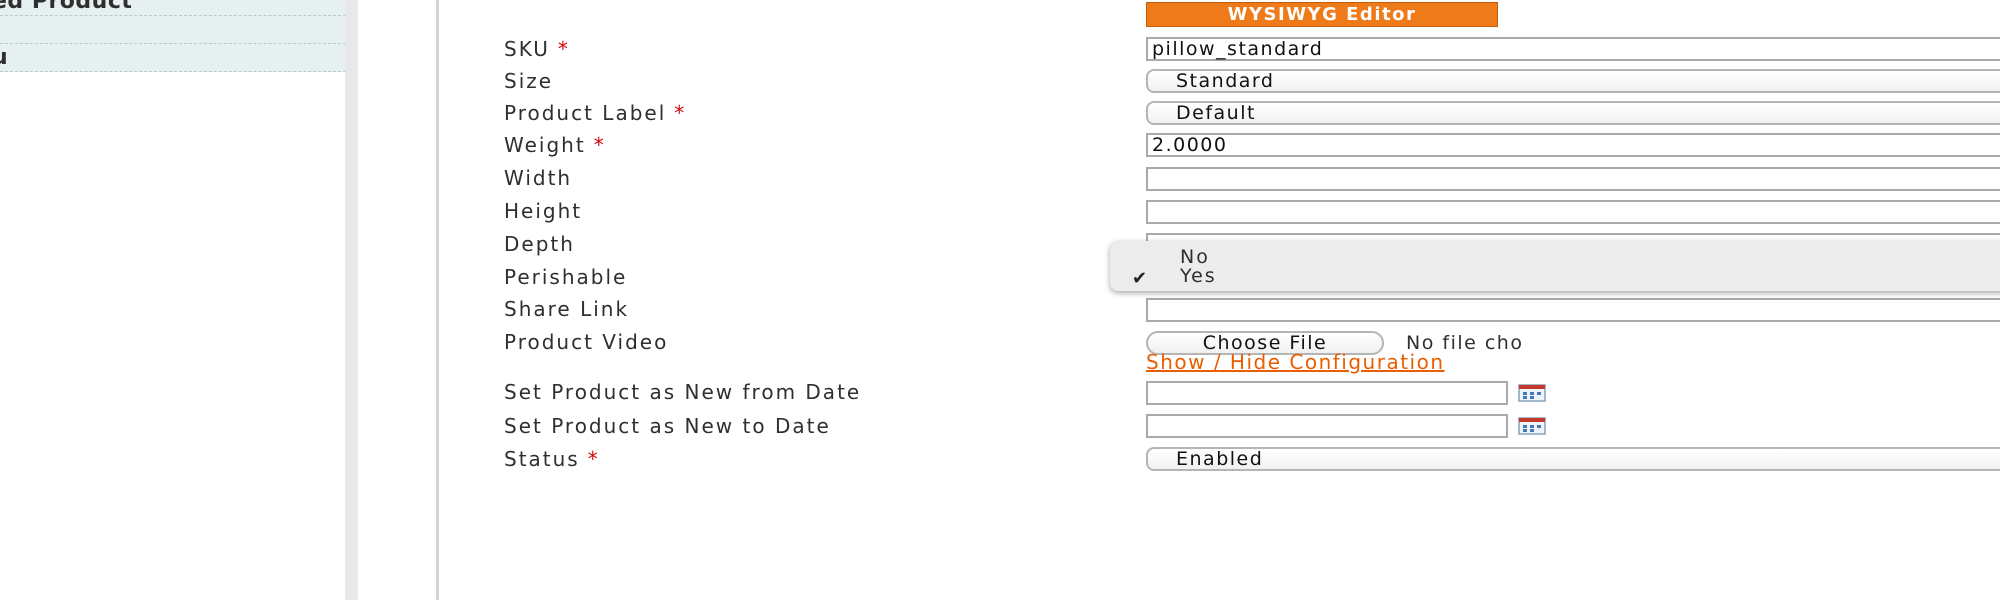 Image resolution: width=2000 pixels, height=600 pixels. I want to click on width-label: Width, so click(538, 178).